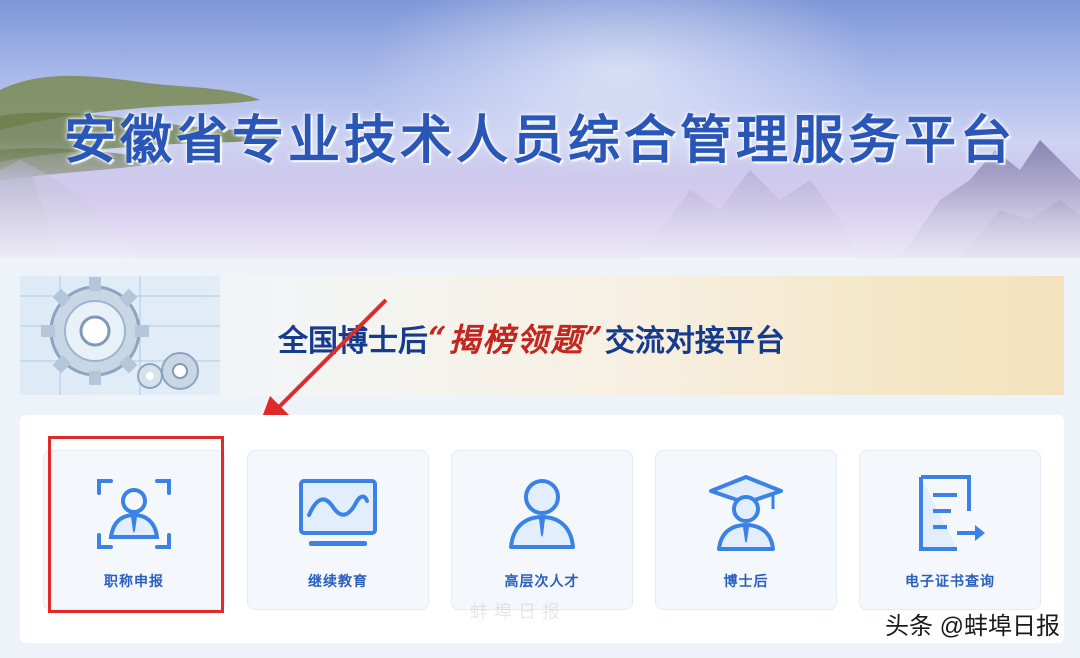 Image resolution: width=1080 pixels, height=658 pixels. Describe the element at coordinates (746, 513) in the screenshot. I see `graduate-icon` at that location.